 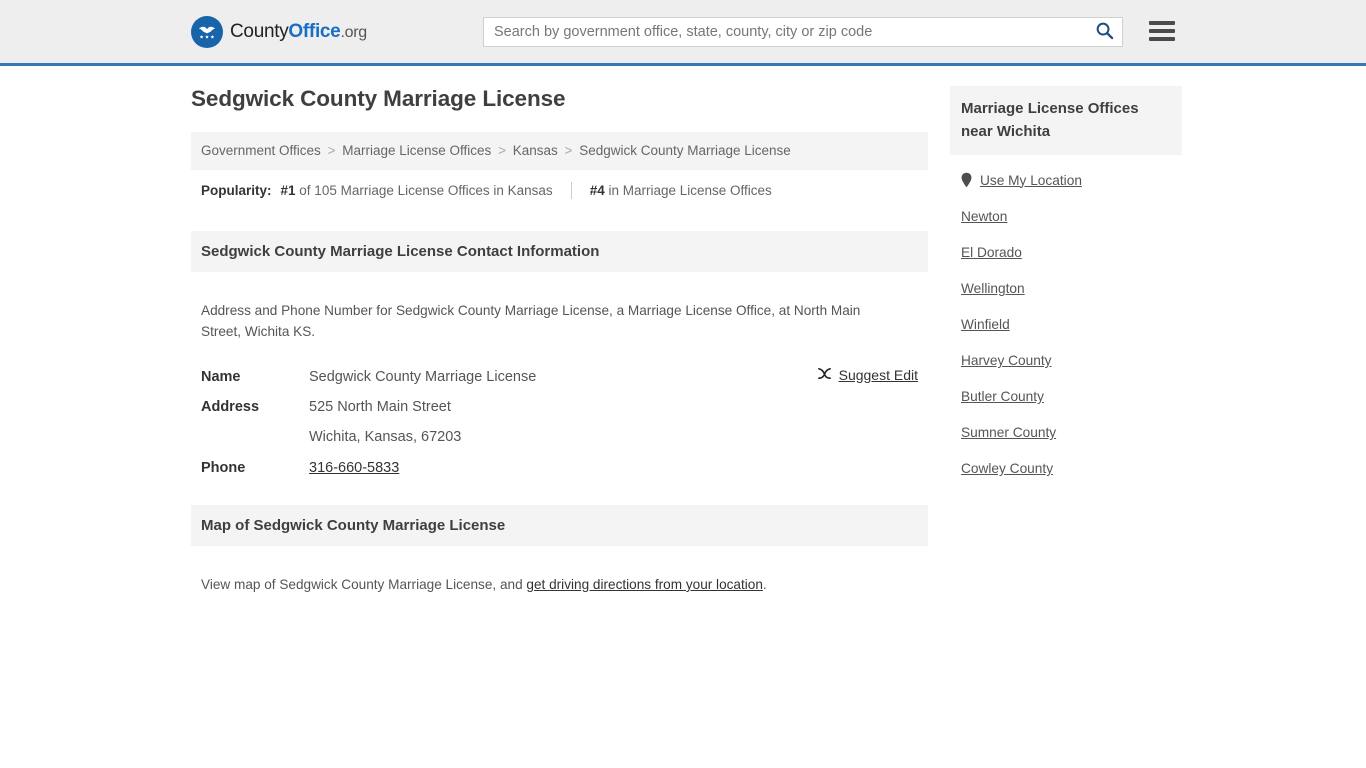 What do you see at coordinates (785, 32) in the screenshot?
I see `search-input` at bounding box center [785, 32].